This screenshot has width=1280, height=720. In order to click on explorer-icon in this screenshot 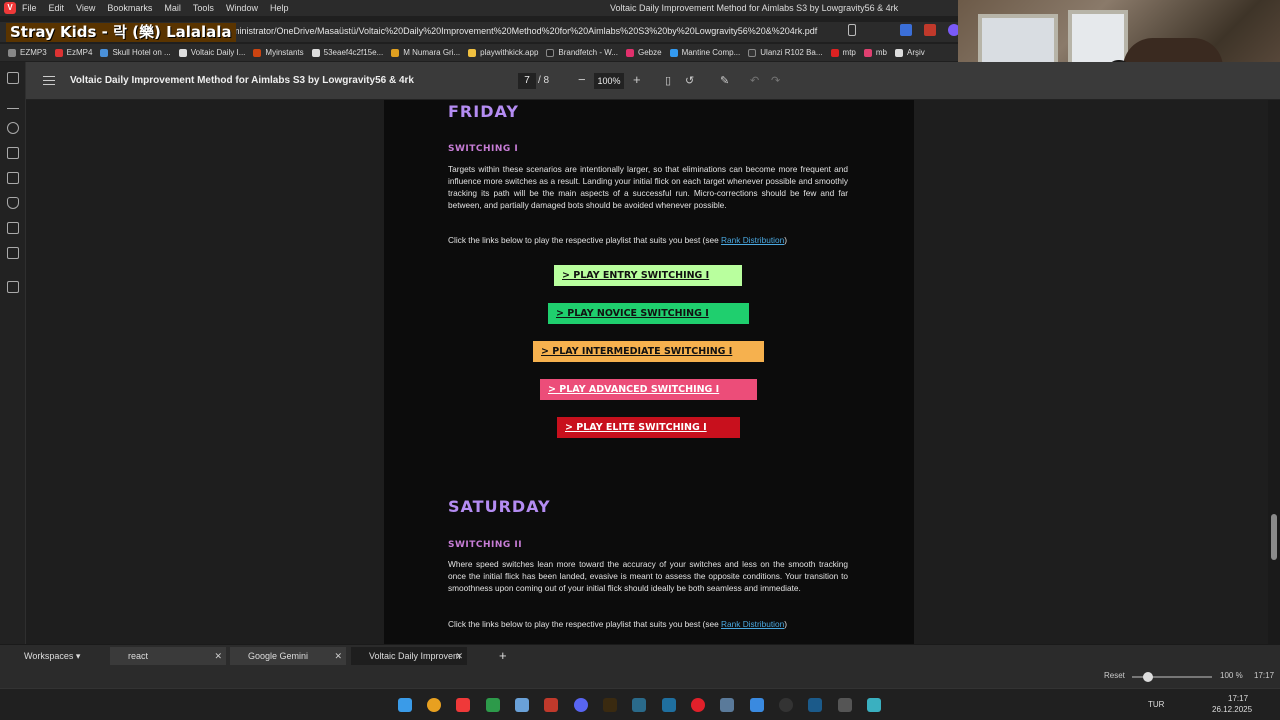, I will do `click(727, 705)`.